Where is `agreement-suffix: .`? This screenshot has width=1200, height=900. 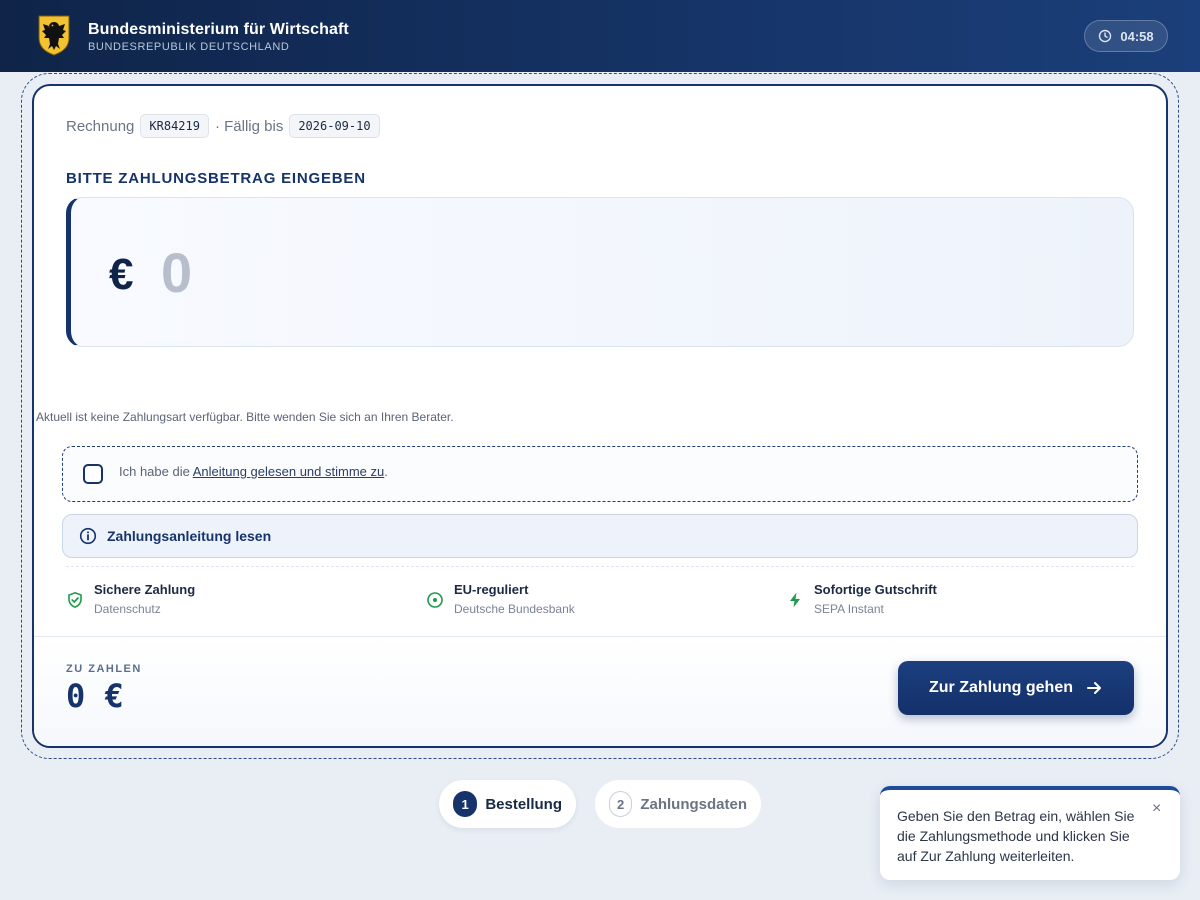
agreement-suffix: . is located at coordinates (386, 471).